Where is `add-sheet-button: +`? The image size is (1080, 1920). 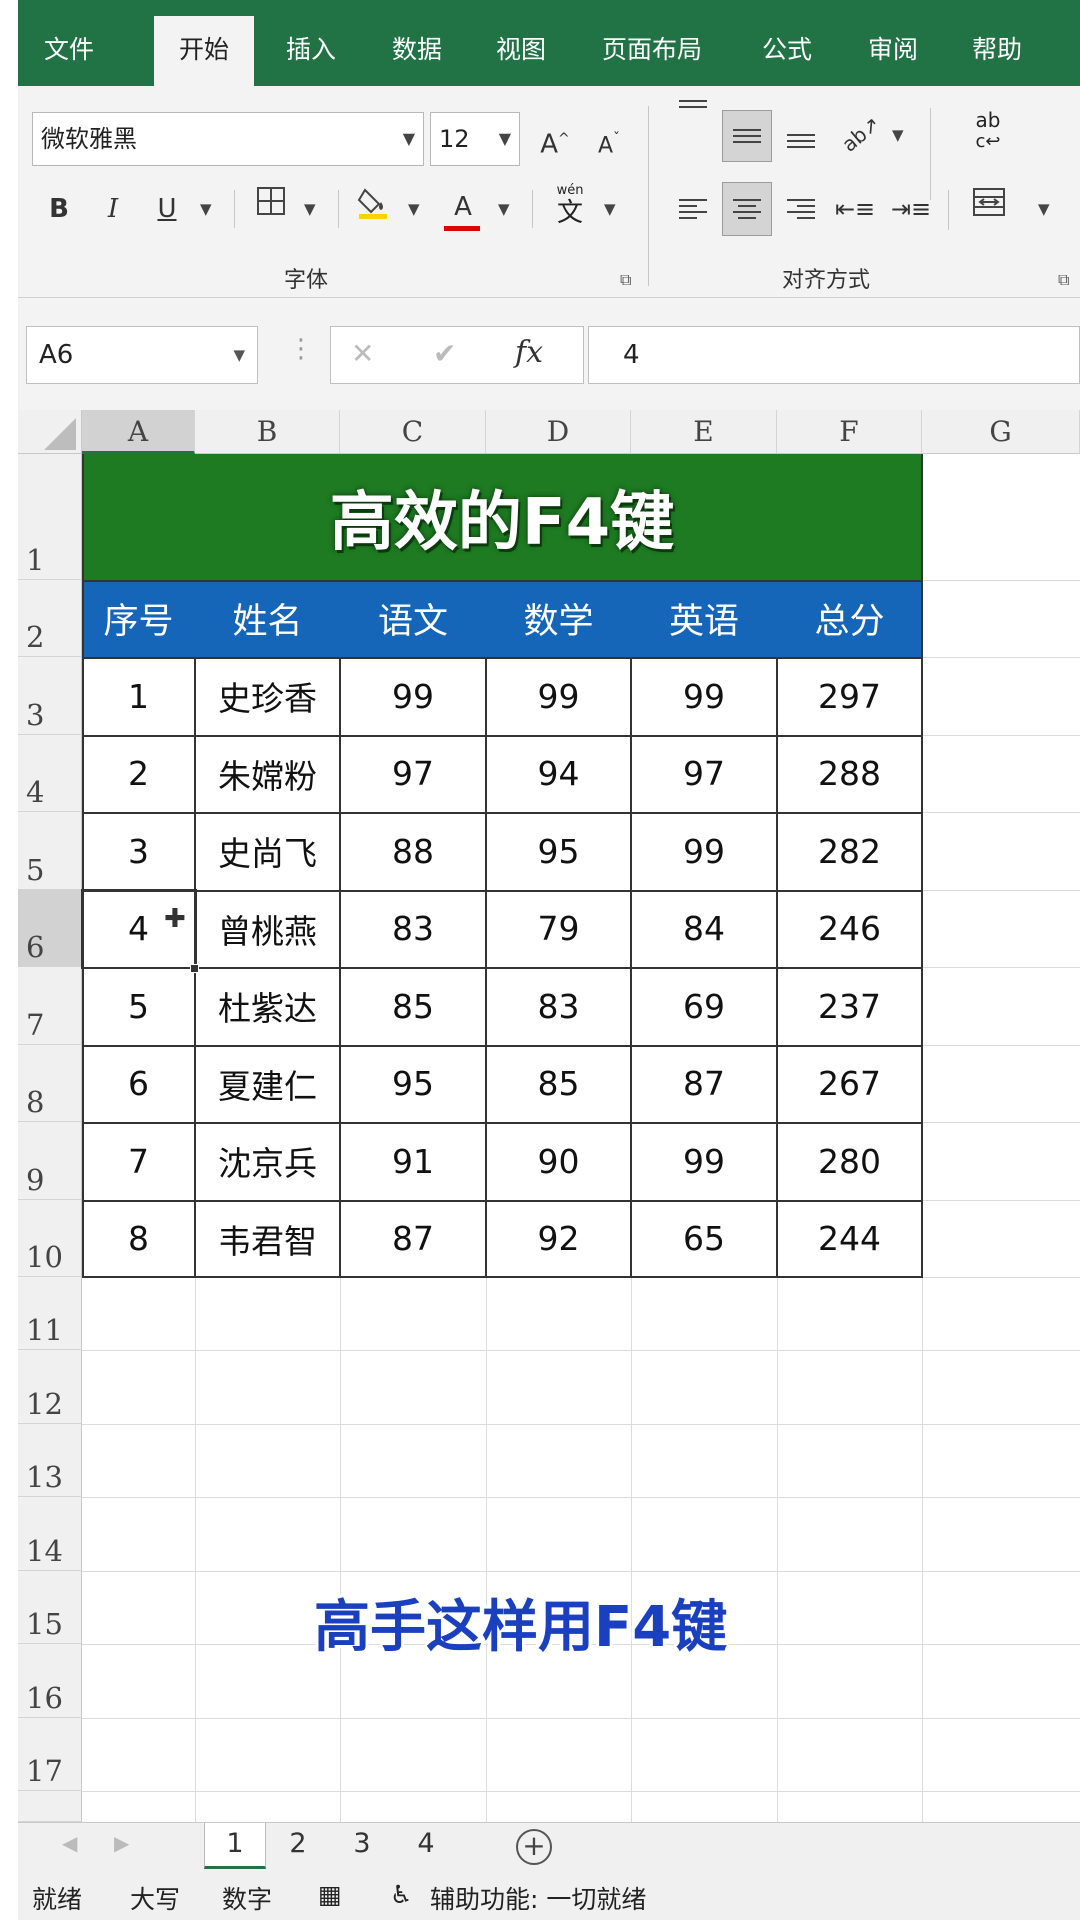 add-sheet-button: + is located at coordinates (534, 1847).